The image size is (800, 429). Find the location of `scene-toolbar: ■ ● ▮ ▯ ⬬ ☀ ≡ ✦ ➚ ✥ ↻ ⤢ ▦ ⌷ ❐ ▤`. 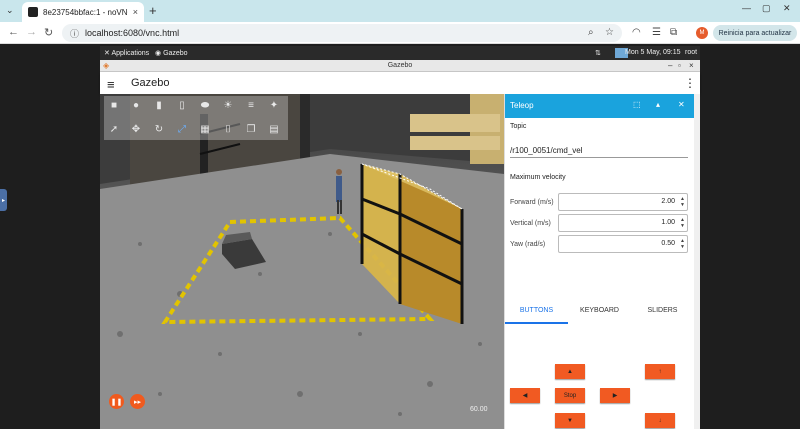

scene-toolbar: ■ ● ▮ ▯ ⬬ ☀ ≡ ✦ ➚ ✥ ↻ ⤢ ▦ ⌷ ❐ ▤ is located at coordinates (196, 118).